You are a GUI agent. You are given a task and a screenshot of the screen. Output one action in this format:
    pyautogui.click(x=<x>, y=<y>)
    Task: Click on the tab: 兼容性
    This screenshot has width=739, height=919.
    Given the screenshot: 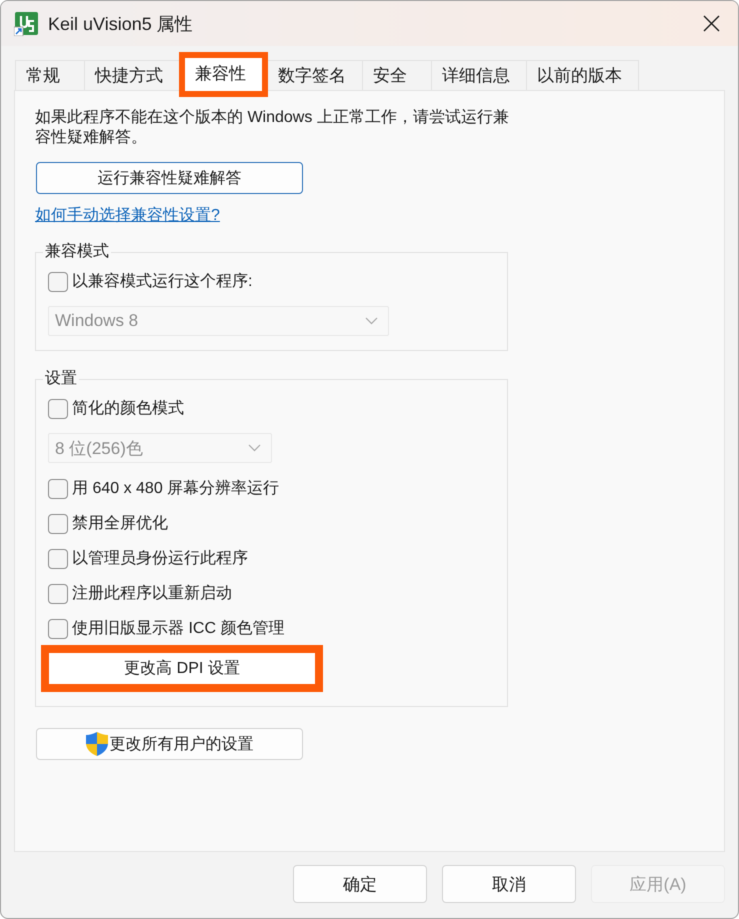 What is the action you would take?
    pyautogui.click(x=223, y=74)
    